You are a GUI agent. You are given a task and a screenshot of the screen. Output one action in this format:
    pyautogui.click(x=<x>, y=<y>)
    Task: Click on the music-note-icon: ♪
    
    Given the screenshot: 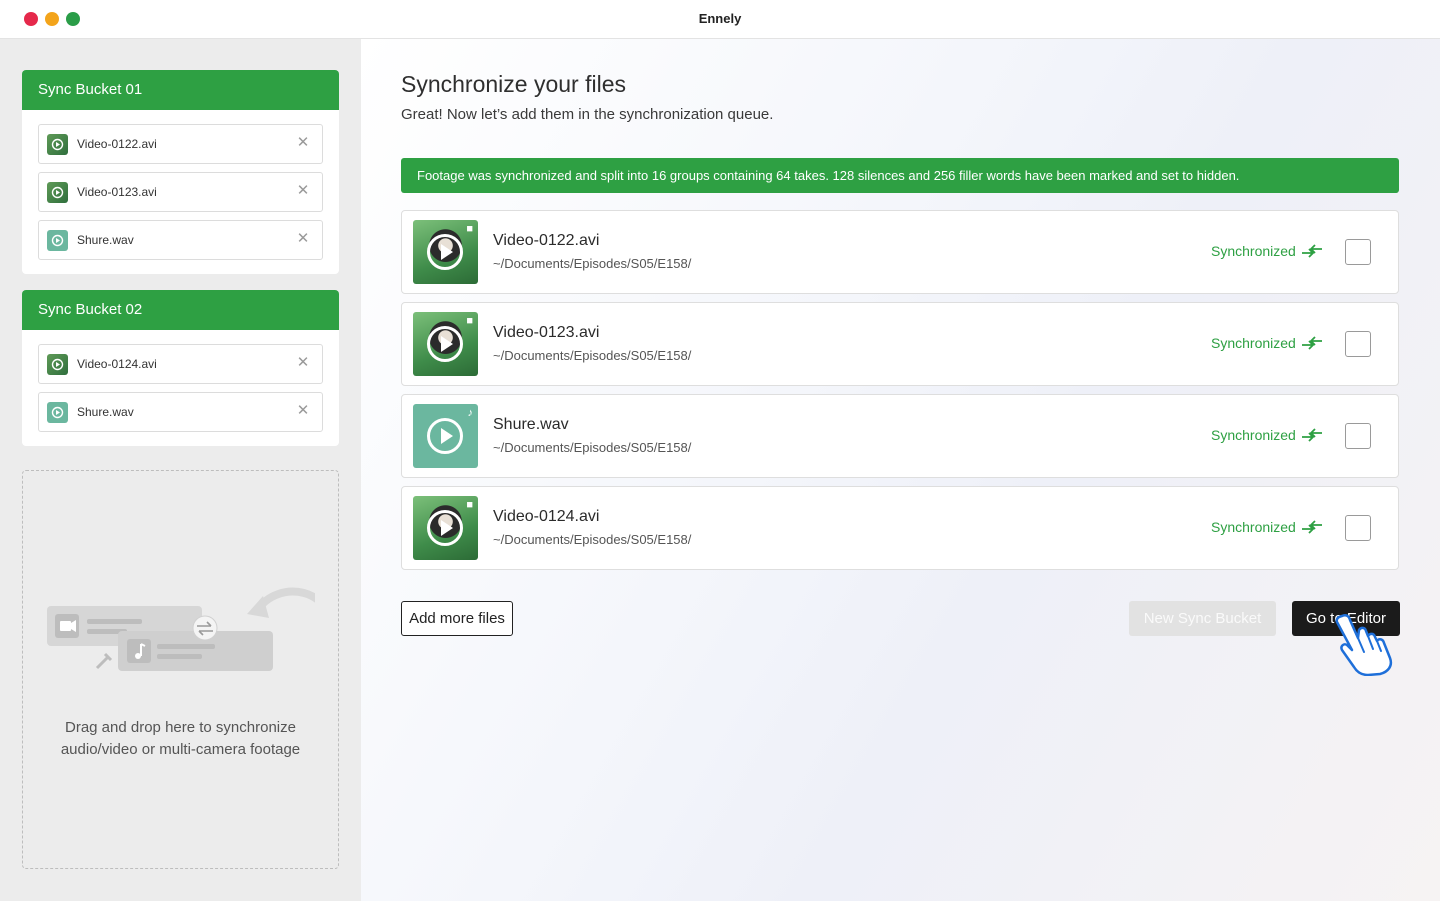 What is the action you would take?
    pyautogui.click(x=470, y=413)
    